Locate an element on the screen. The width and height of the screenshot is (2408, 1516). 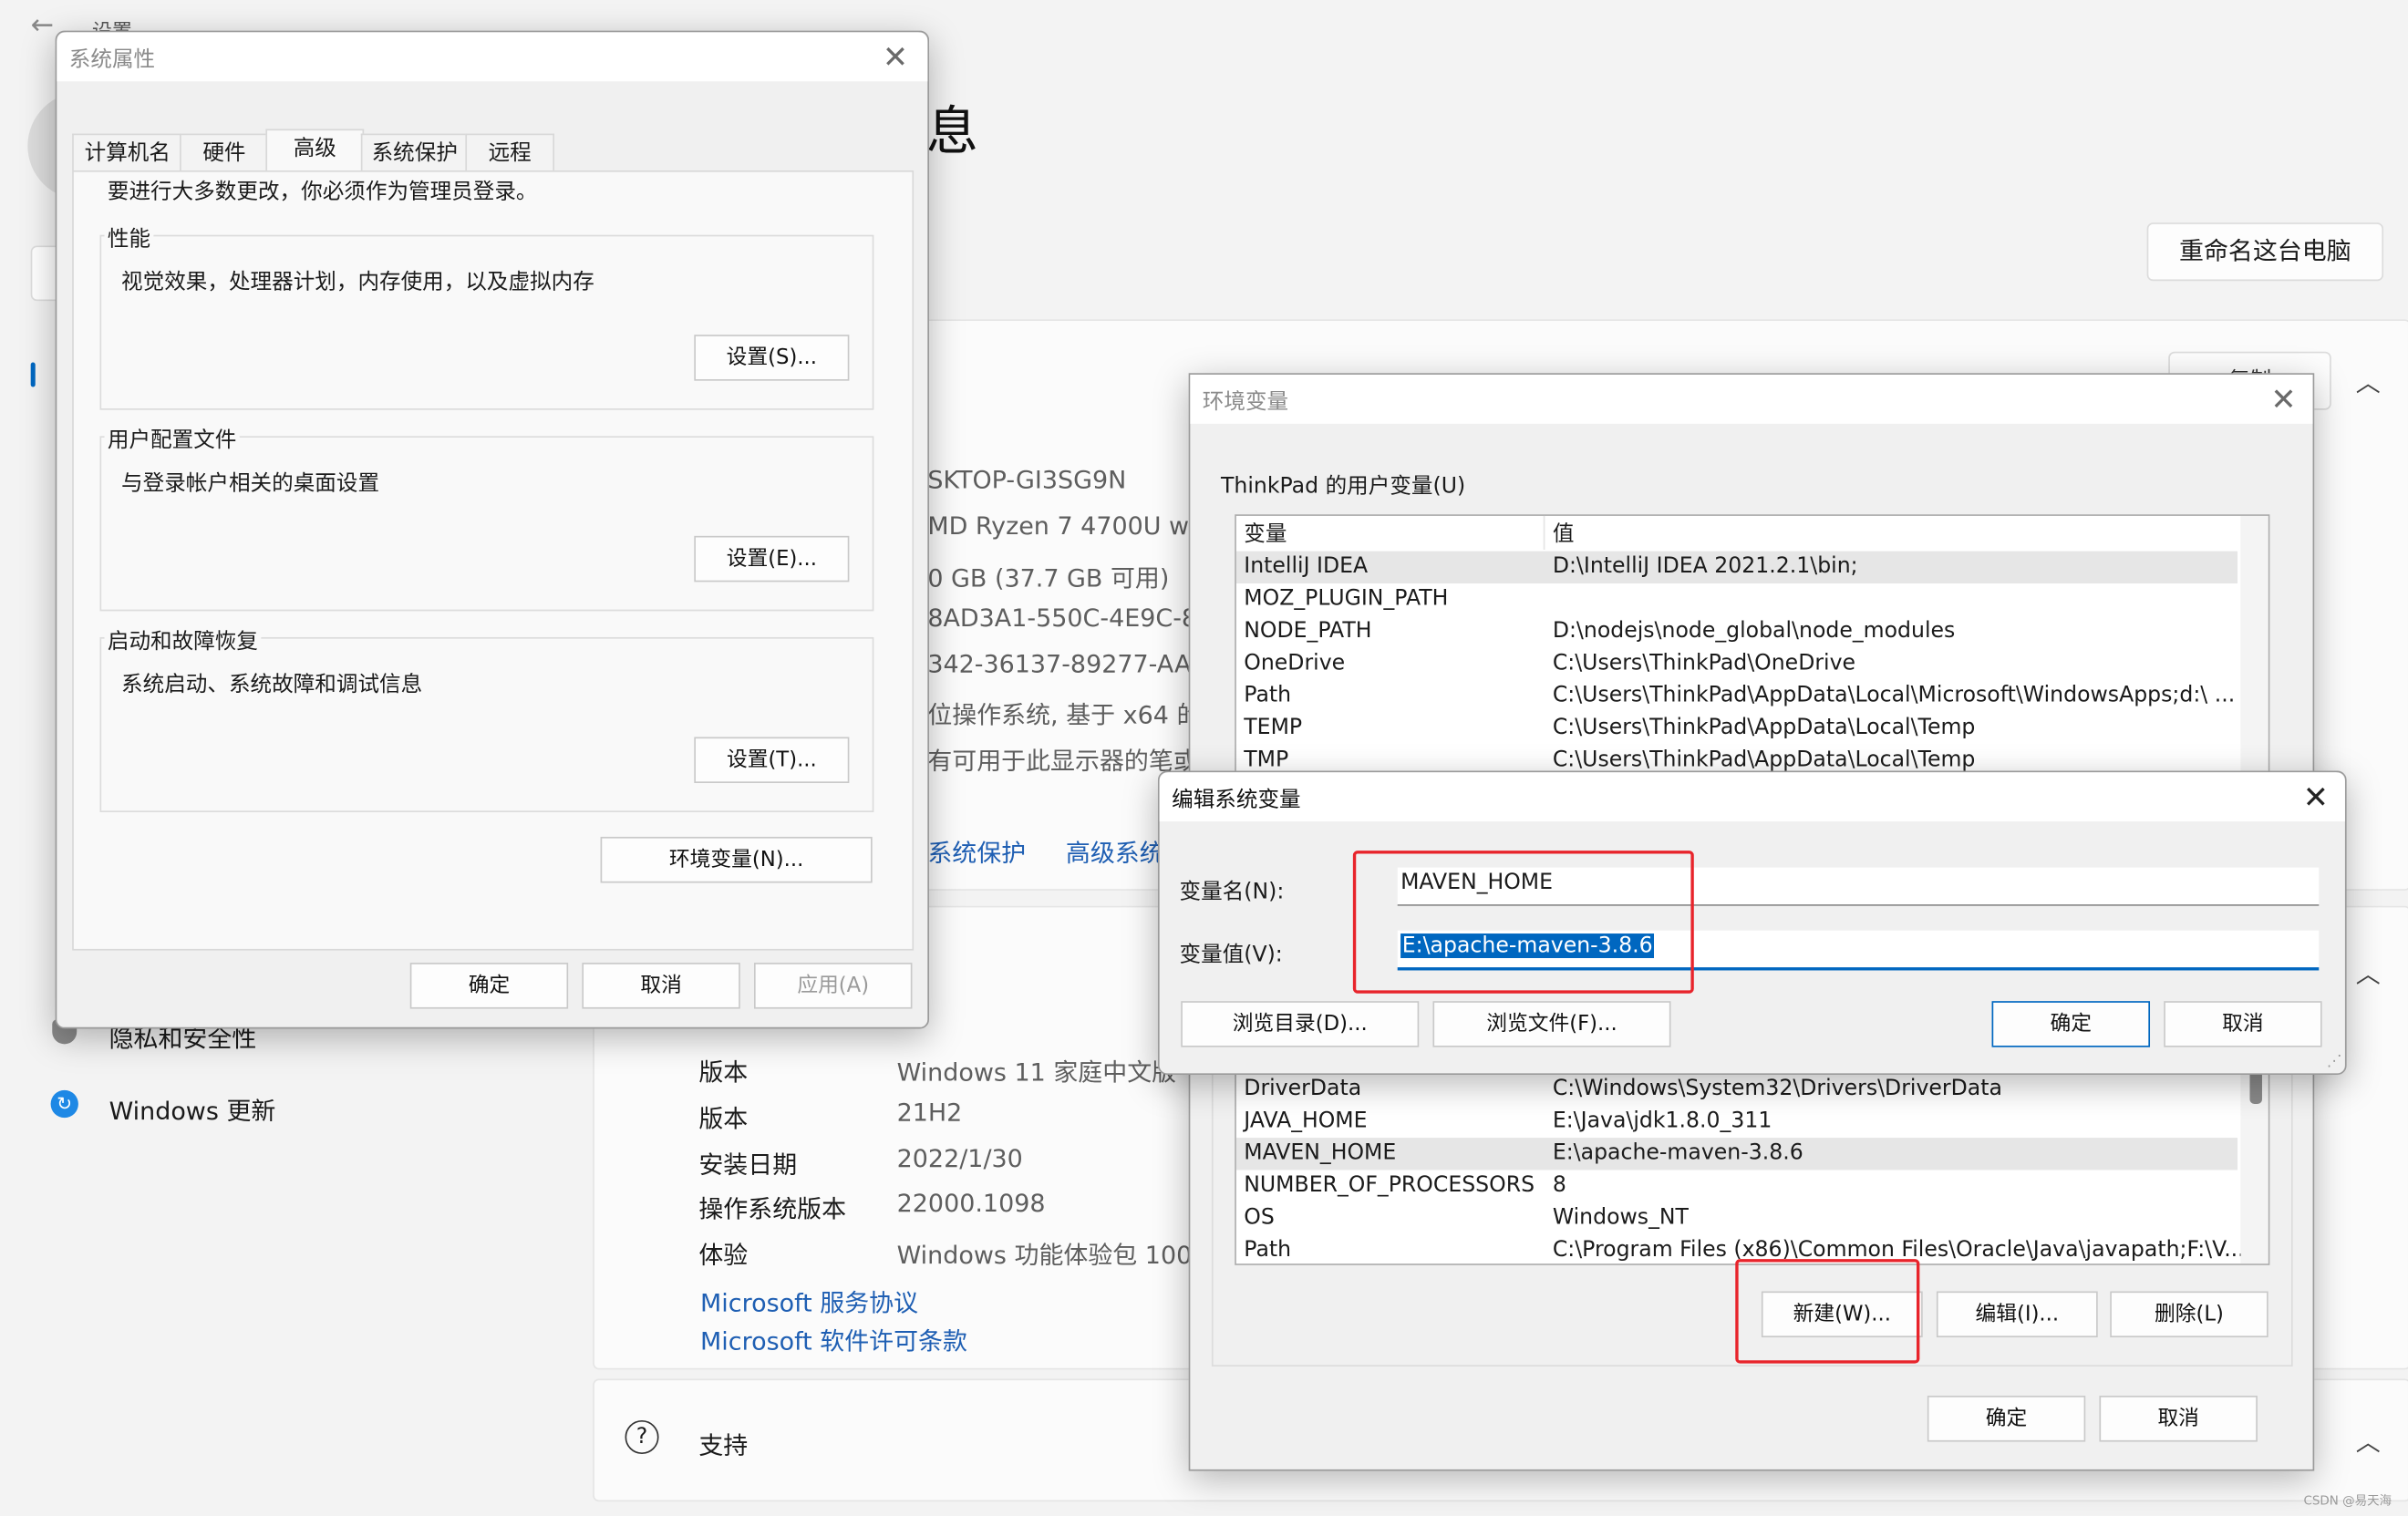
column-header-variable: 变量 is located at coordinates (1265, 535).